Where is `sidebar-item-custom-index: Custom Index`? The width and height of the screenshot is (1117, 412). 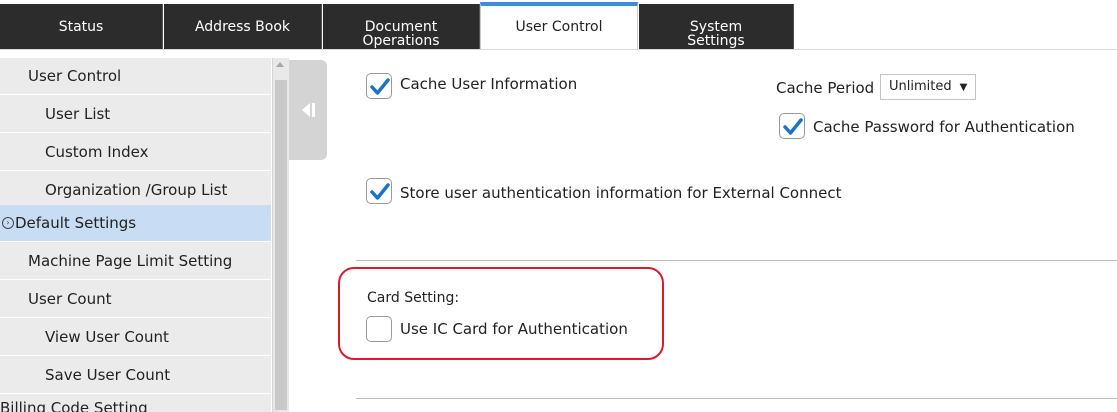
sidebar-item-custom-index: Custom Index is located at coordinates (135, 152).